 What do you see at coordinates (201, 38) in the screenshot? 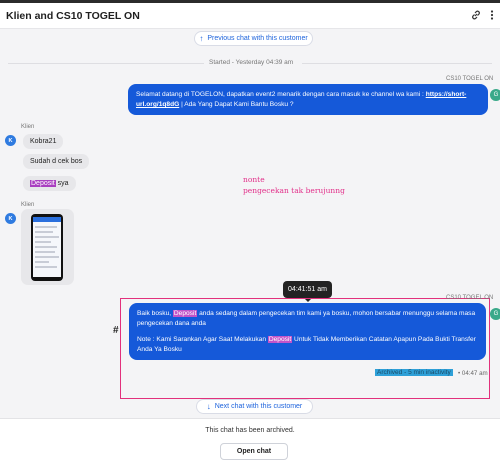
I see `arrow-up-icon: ↑` at bounding box center [201, 38].